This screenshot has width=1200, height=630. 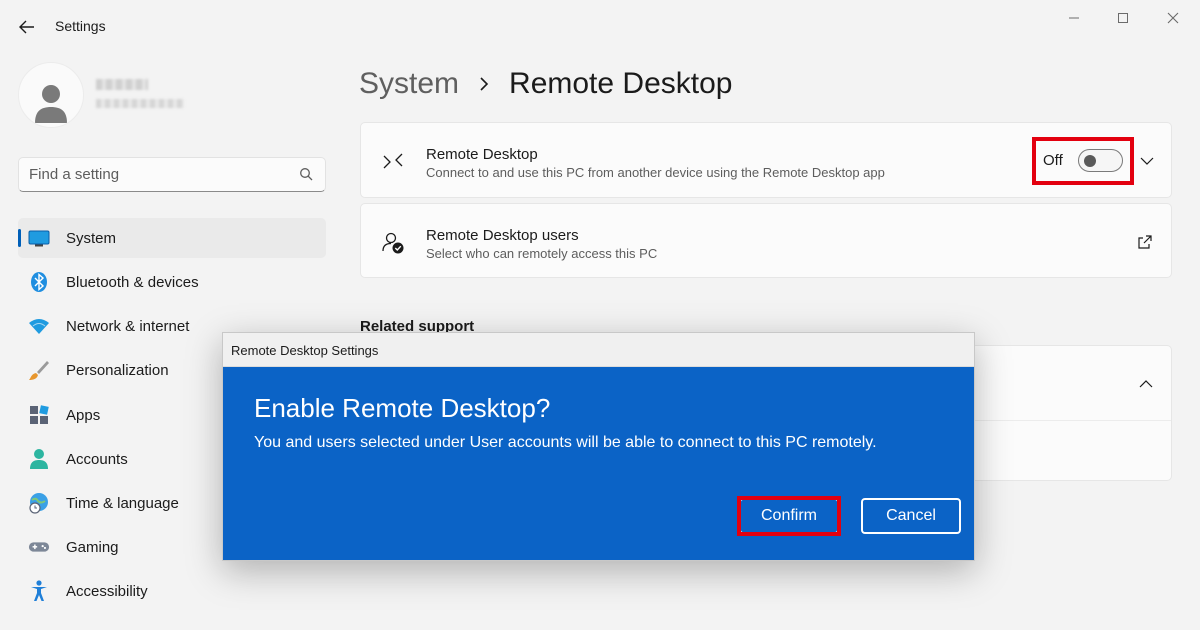 I want to click on maximize-button, so click(x=1123, y=18).